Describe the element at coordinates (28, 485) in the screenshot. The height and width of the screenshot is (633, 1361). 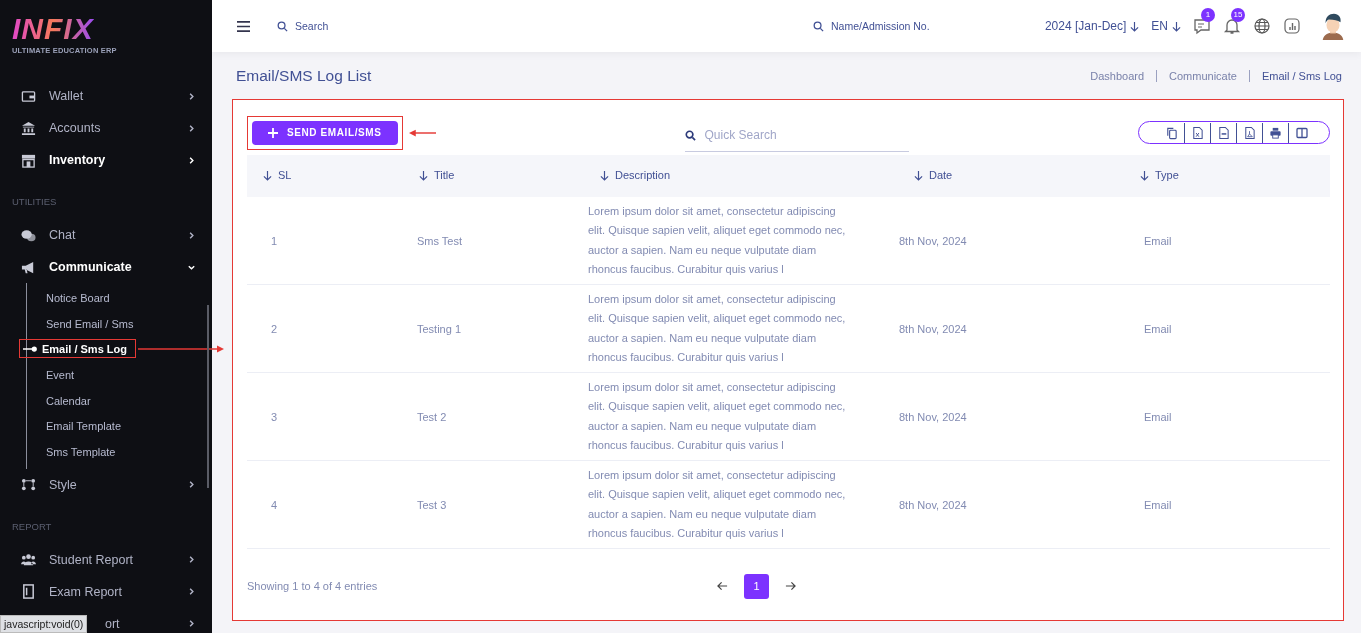
I see `nodes-icon` at that location.